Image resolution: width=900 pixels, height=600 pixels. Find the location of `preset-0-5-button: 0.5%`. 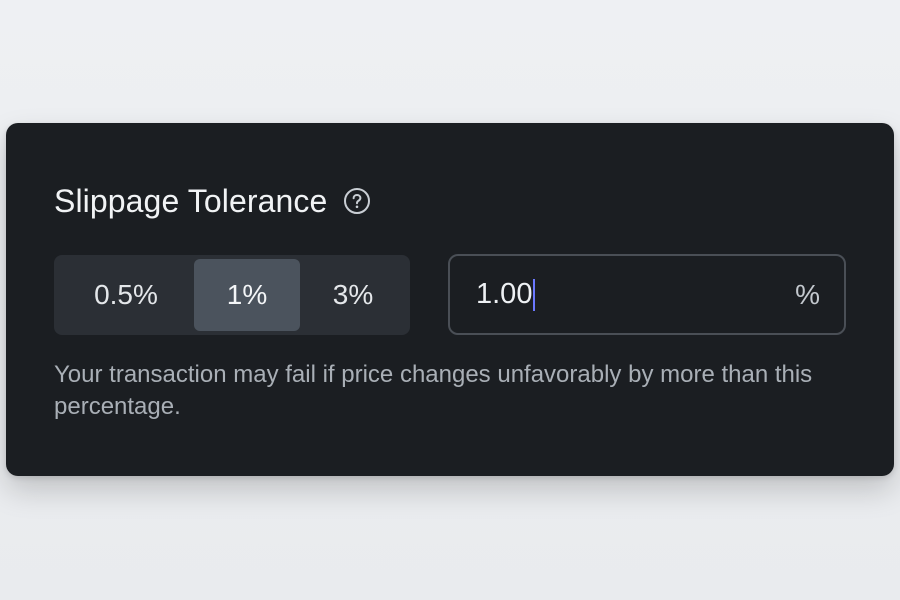

preset-0-5-button: 0.5% is located at coordinates (126, 295).